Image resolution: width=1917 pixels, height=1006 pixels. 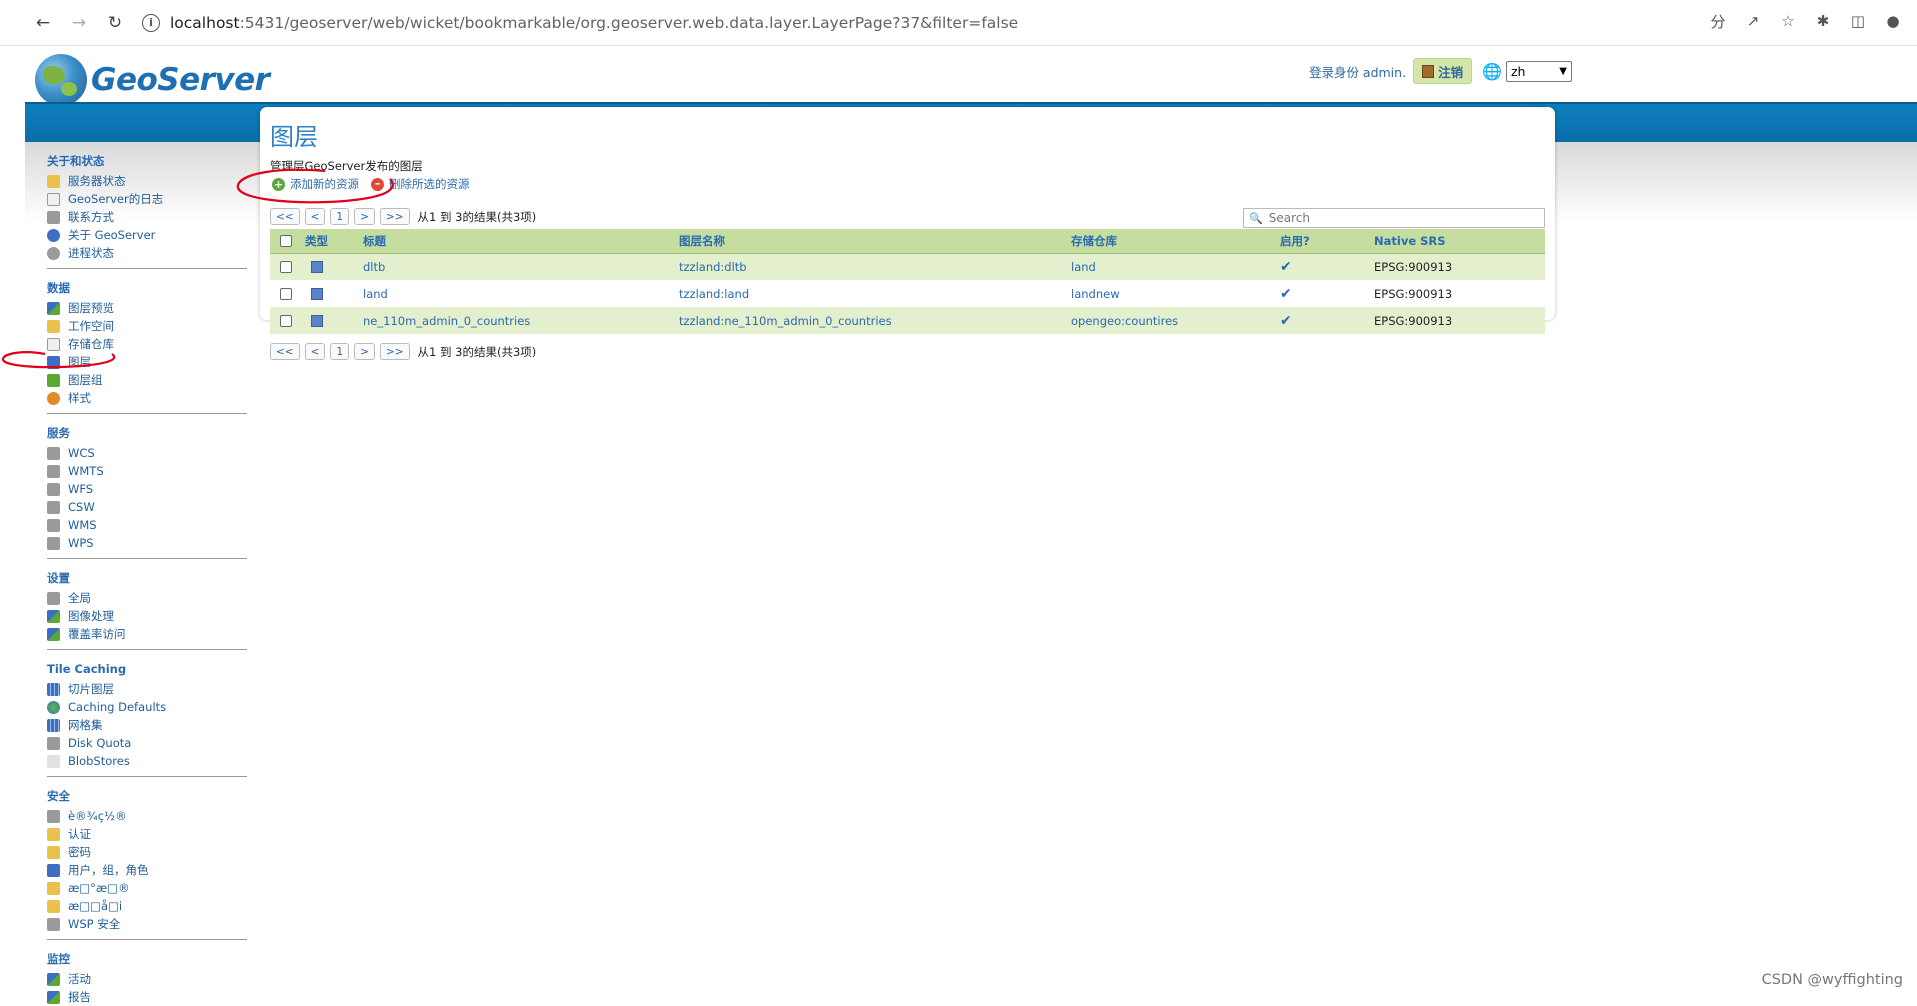 I want to click on column-header-store: 存储仓库, so click(x=1175, y=241).